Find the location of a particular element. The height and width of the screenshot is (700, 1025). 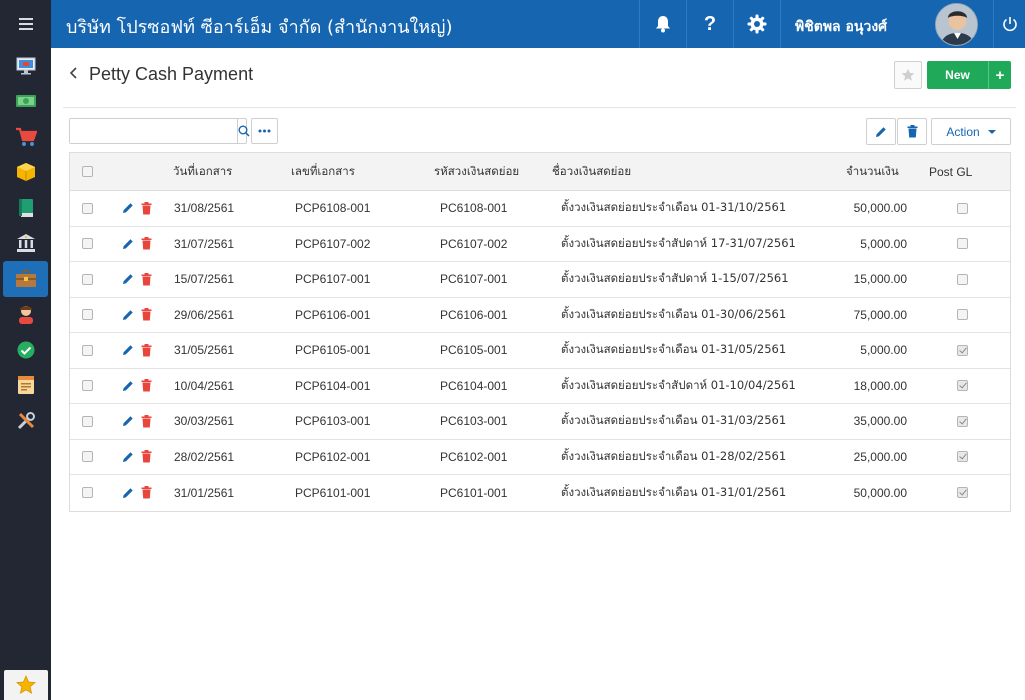

sidebar-item-cash is located at coordinates (25, 102).